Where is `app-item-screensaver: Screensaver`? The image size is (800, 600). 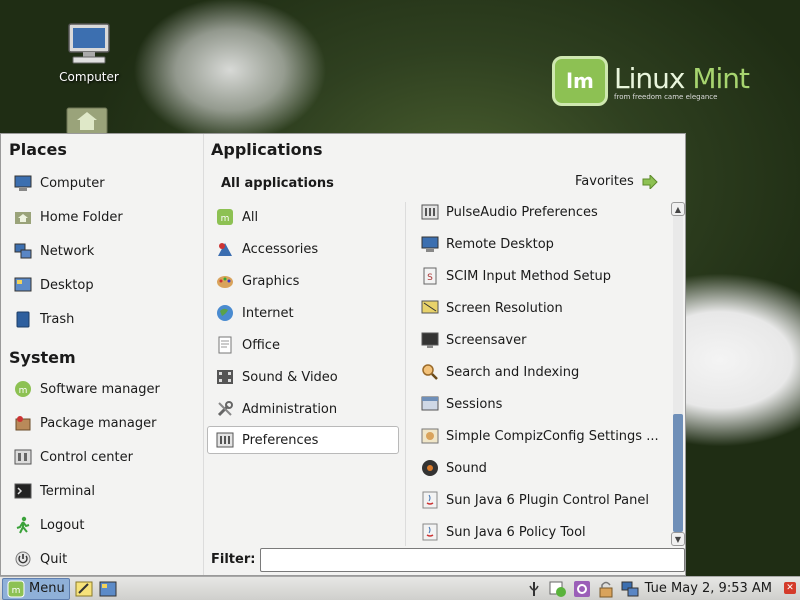 app-item-screensaver: Screensaver is located at coordinates (473, 340).